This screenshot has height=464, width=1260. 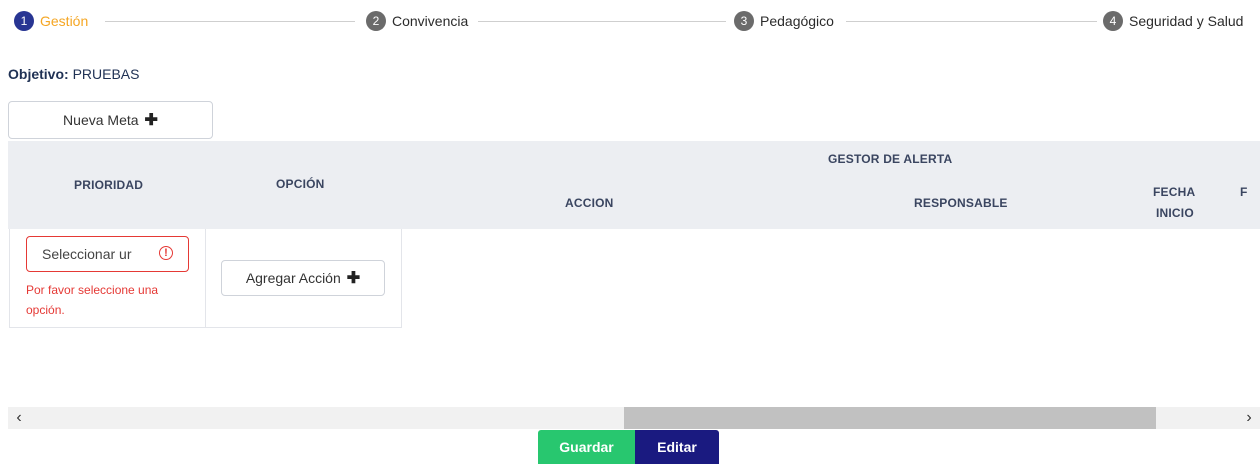 What do you see at coordinates (1174, 192) in the screenshot?
I see `header-start-date-1: FECHA` at bounding box center [1174, 192].